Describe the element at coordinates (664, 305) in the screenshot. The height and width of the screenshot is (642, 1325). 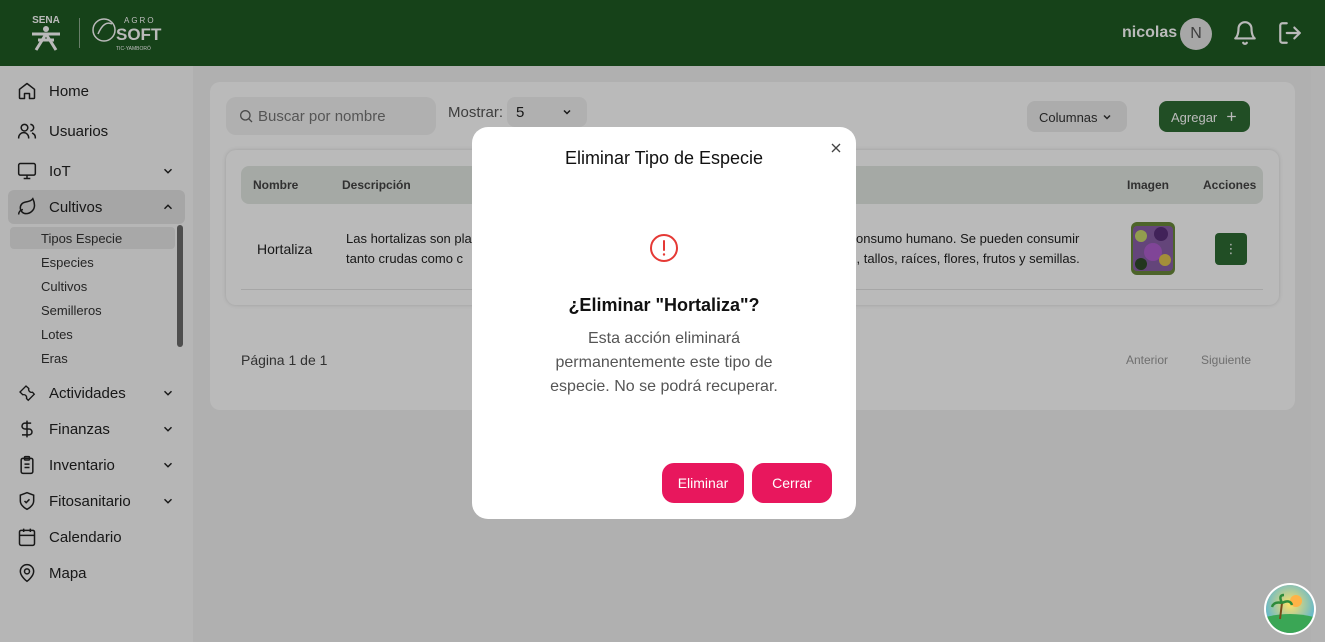
I see `modal-question: ¿Eliminar "Hortaliza"?` at that location.